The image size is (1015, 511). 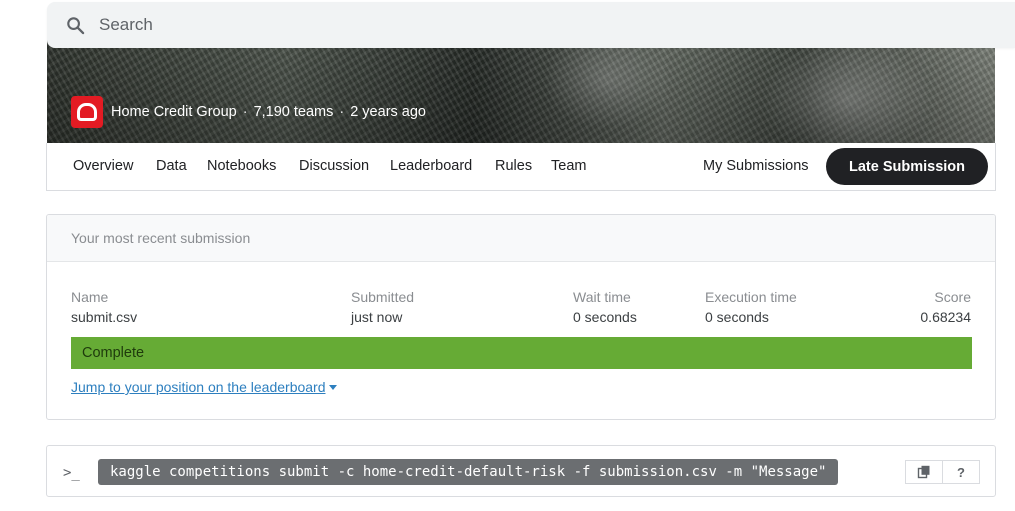 I want to click on search-input, so click(x=539, y=25).